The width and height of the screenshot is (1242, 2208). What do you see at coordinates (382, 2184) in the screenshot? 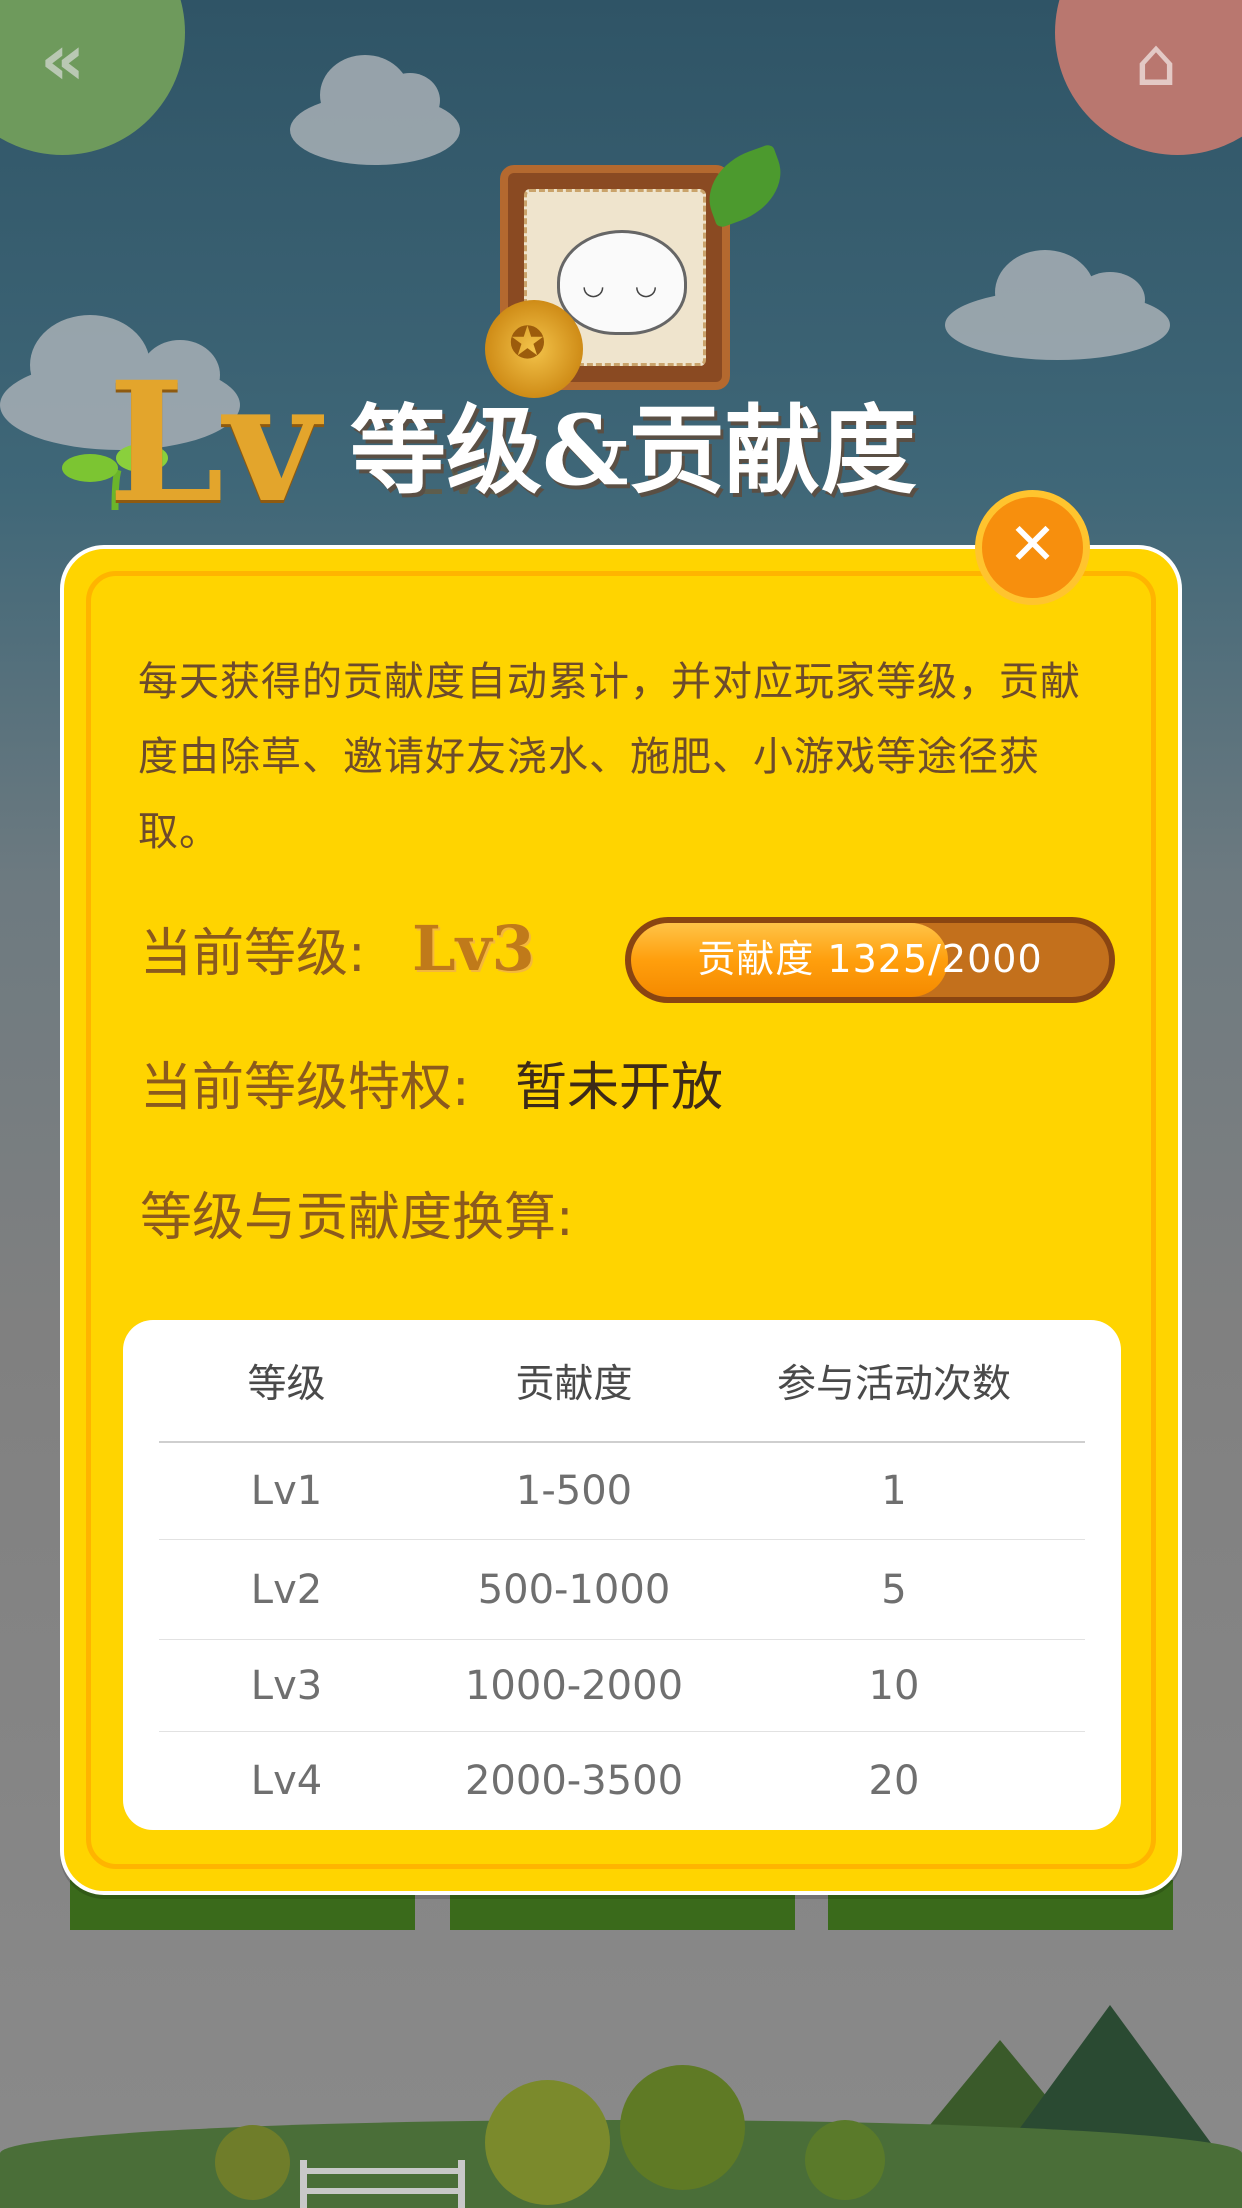
I see `fence` at bounding box center [382, 2184].